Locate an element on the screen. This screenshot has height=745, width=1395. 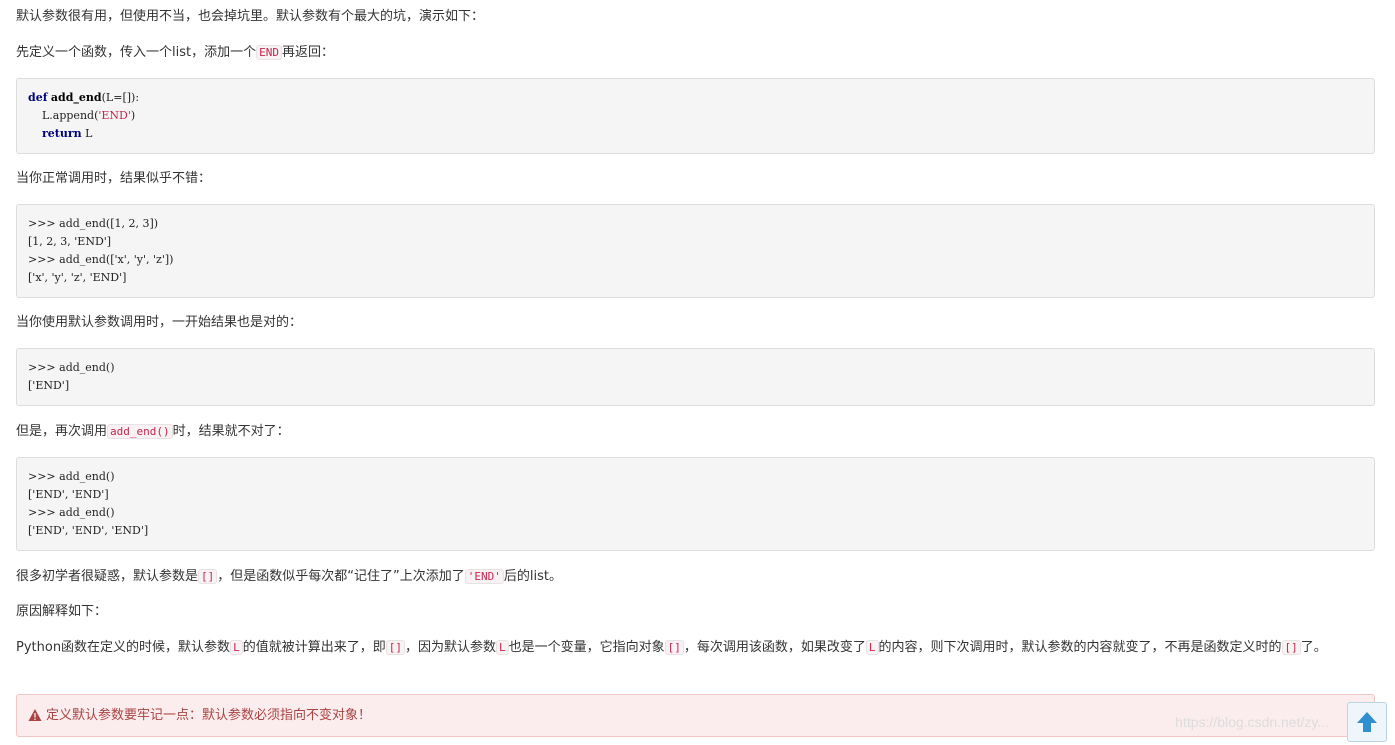
paragraph-text: ，但是函数似乎每次都“记住了”上次添加了 is located at coordinates (341, 576).